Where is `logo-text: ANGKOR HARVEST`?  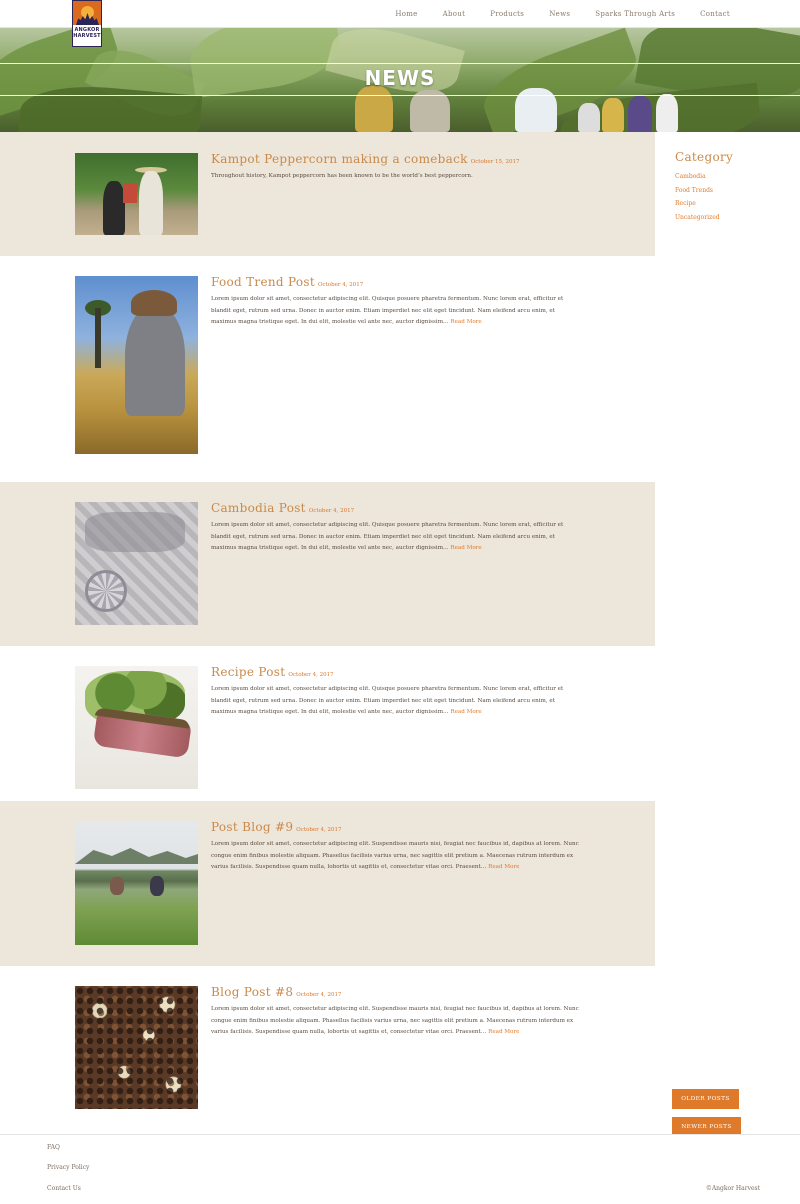
logo-text: ANGKOR HARVEST is located at coordinates (87, 33).